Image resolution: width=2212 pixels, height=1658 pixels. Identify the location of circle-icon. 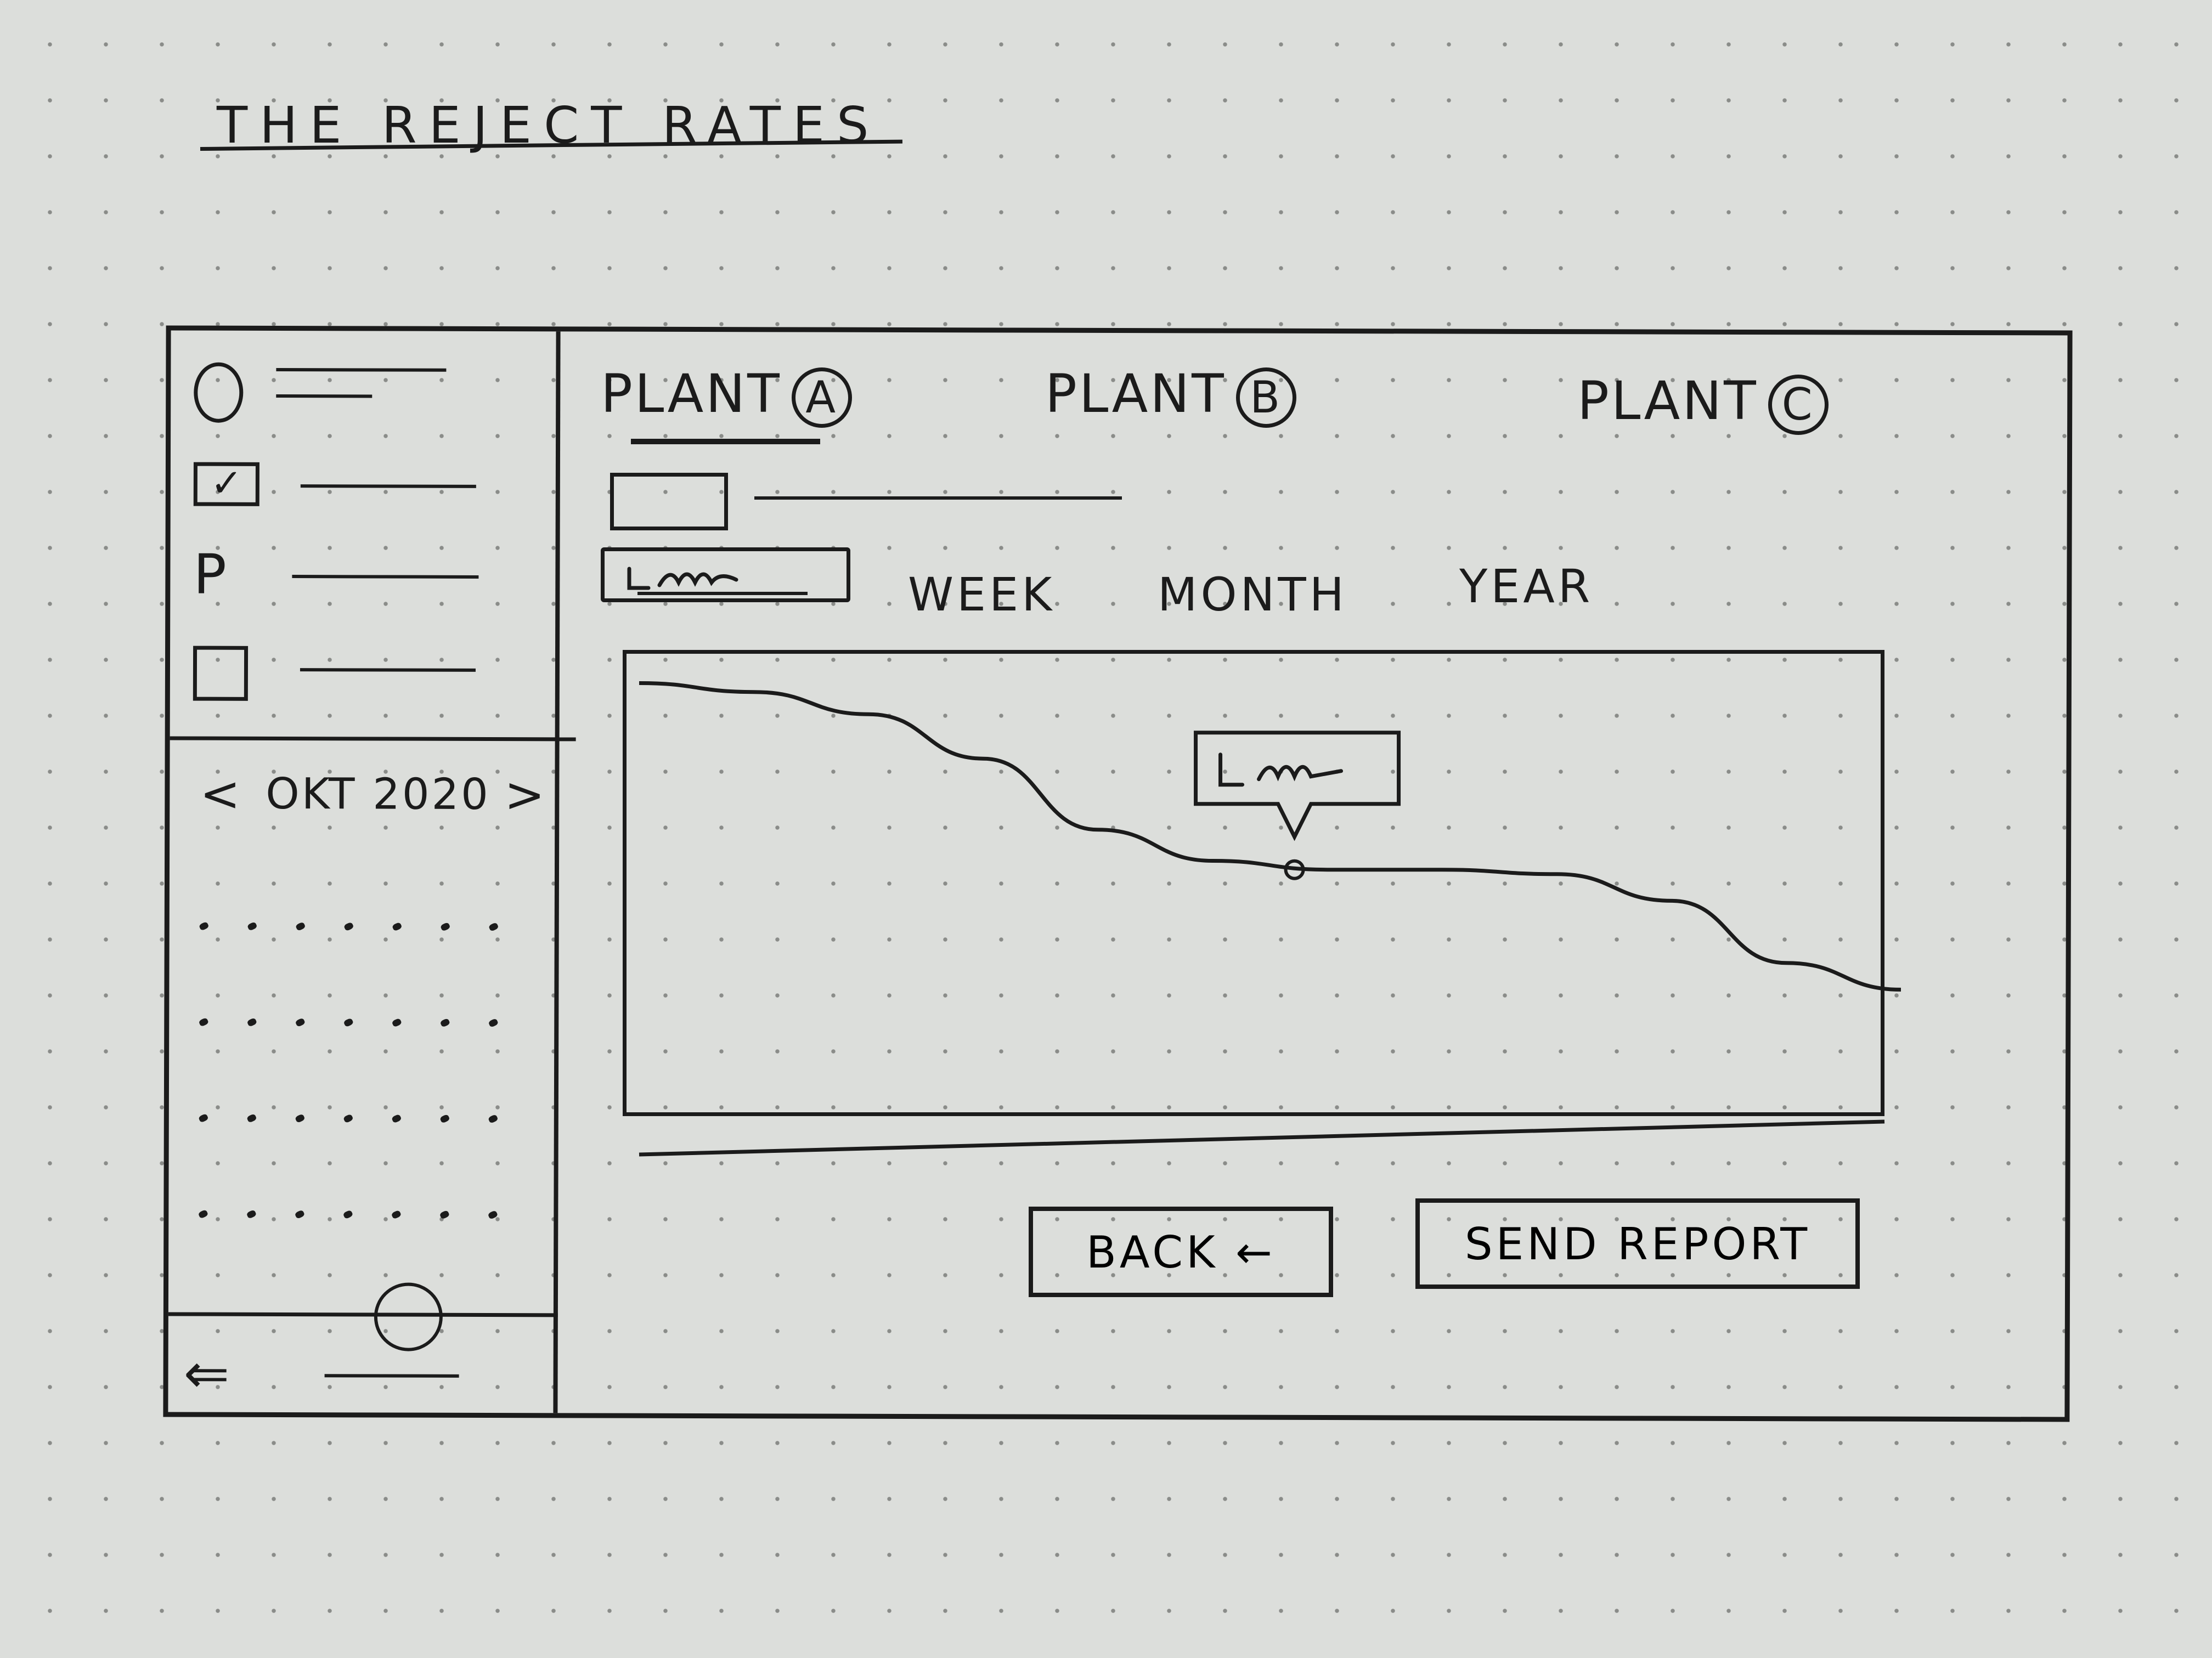
(219, 392).